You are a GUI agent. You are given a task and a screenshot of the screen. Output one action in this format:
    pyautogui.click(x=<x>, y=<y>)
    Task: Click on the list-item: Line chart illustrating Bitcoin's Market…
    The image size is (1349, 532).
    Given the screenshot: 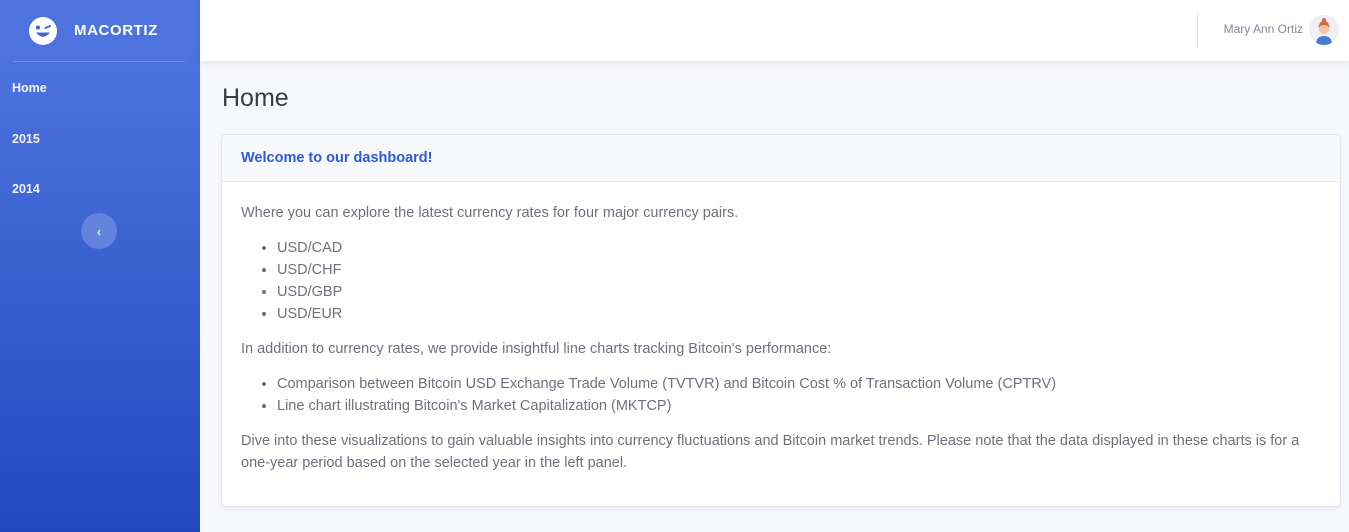 What is the action you would take?
    pyautogui.click(x=799, y=406)
    